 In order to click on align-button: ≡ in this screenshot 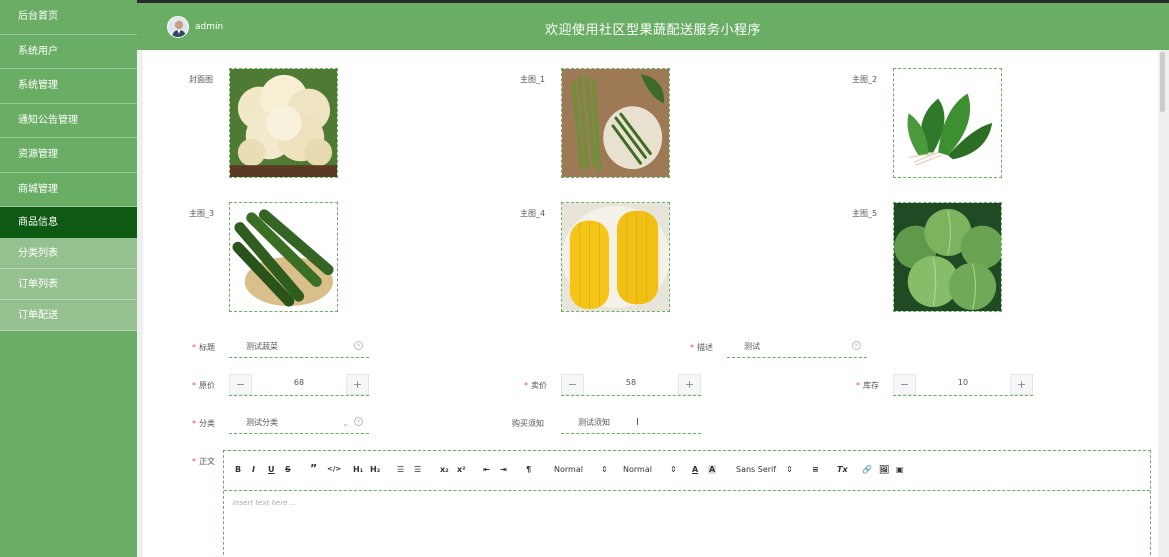, I will do `click(815, 469)`.